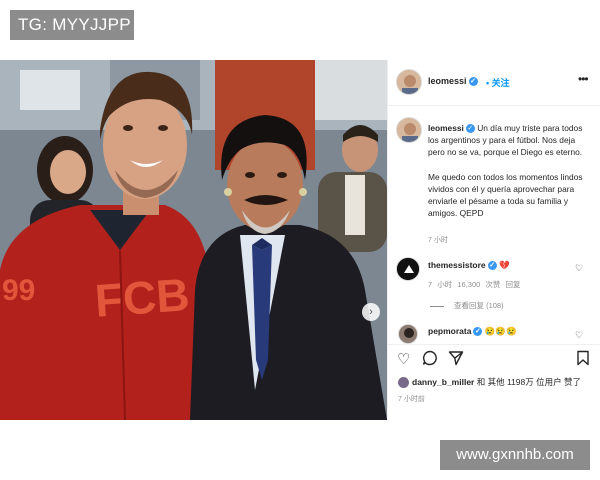 Image resolution: width=600 pixels, height=480 pixels. I want to click on follow-button: • 关注, so click(498, 82).